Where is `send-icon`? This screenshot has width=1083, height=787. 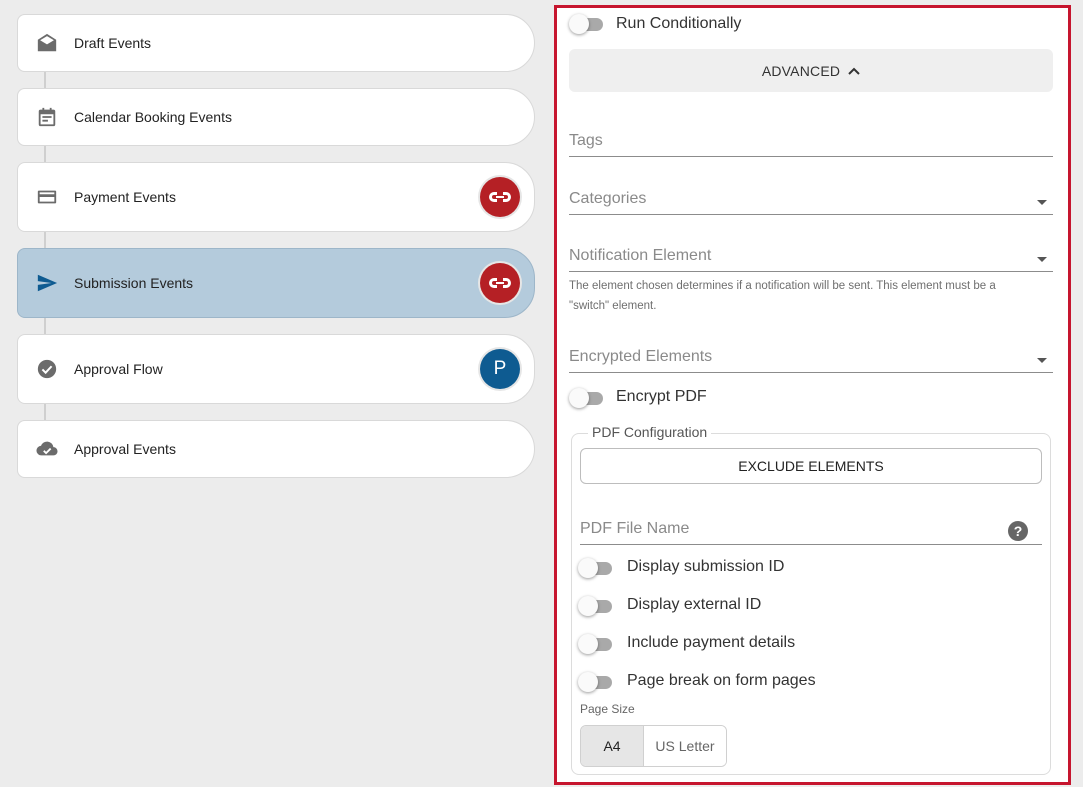
send-icon is located at coordinates (47, 283).